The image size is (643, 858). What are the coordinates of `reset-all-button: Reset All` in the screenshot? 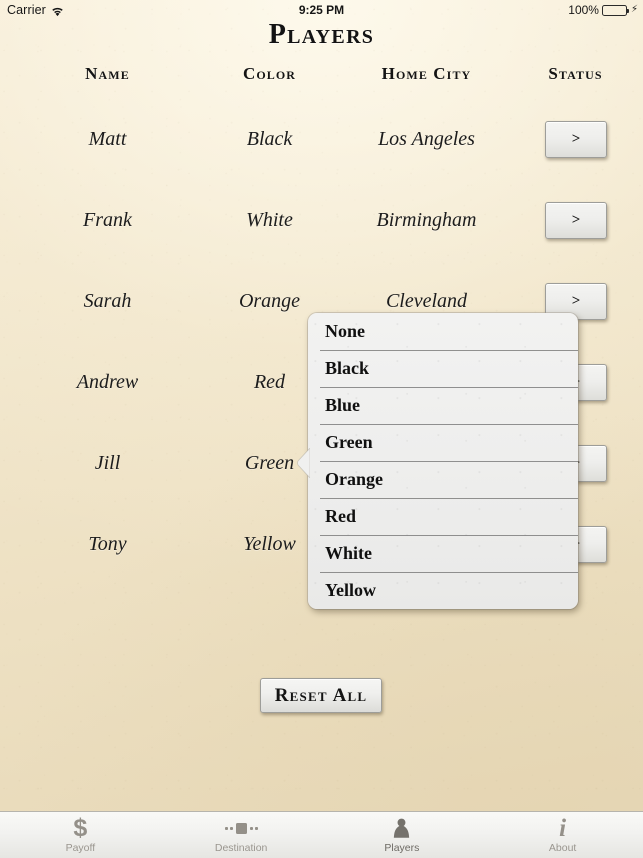 It's located at (321, 695).